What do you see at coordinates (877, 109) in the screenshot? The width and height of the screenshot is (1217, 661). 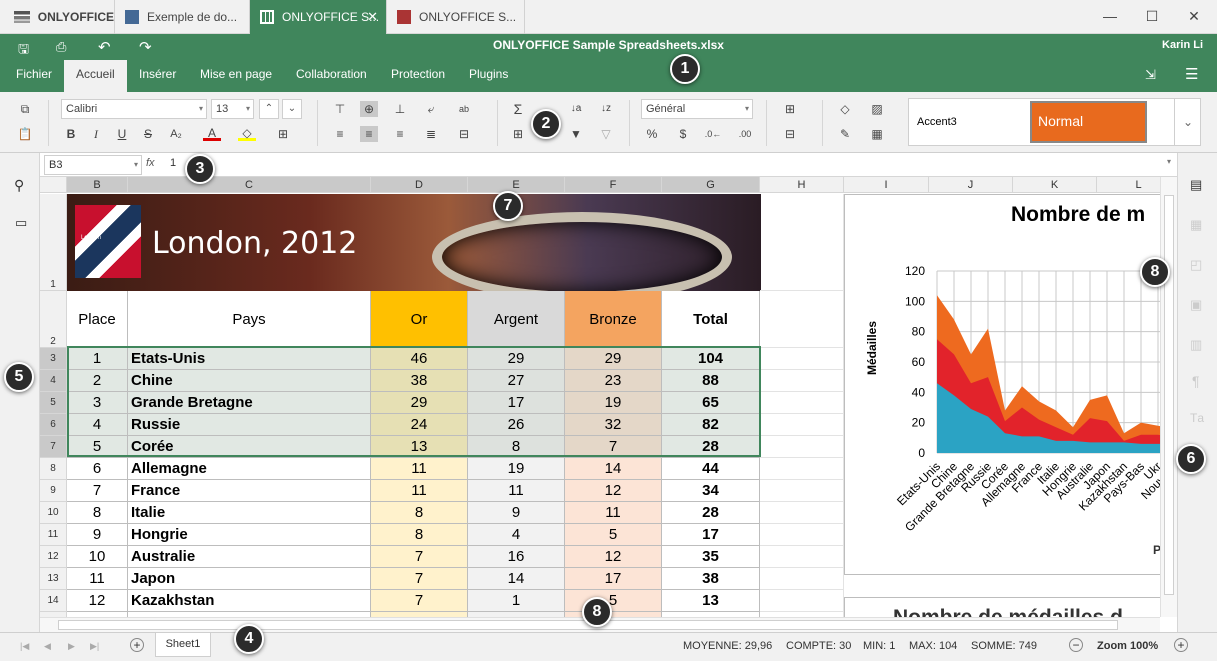 I see `conditional-format-icon: ▨` at bounding box center [877, 109].